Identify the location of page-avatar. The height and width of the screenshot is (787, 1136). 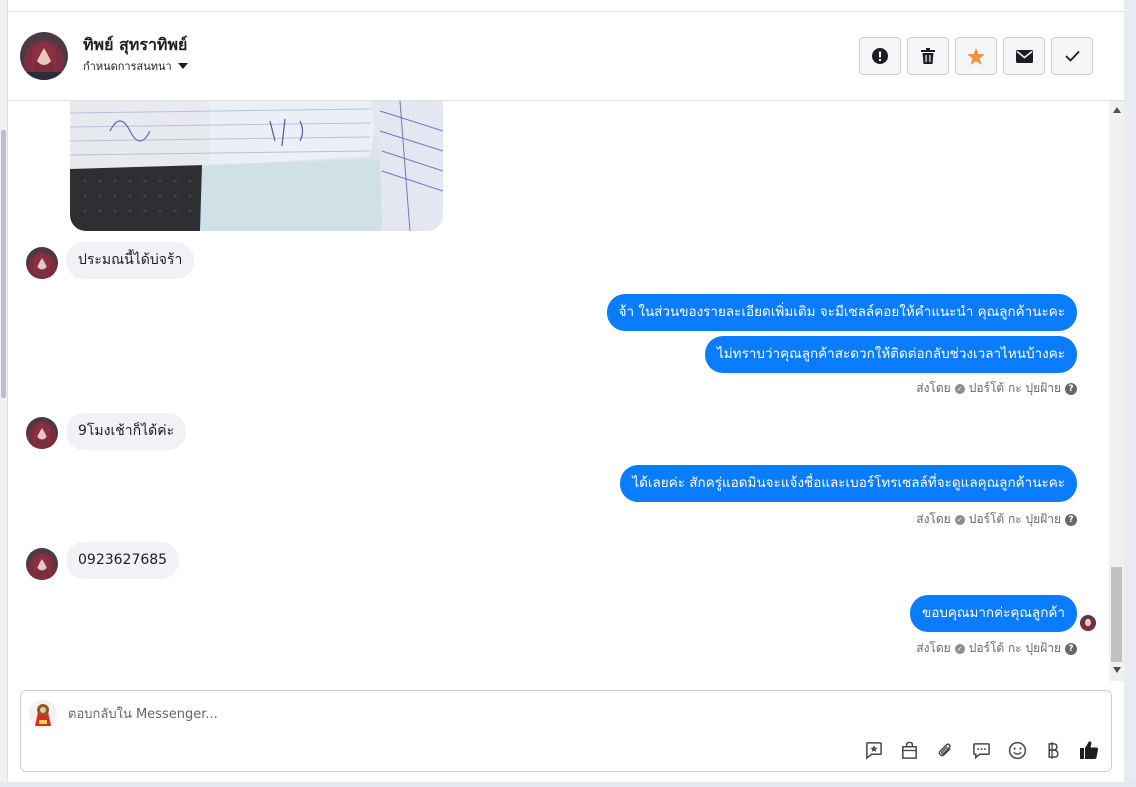
(43, 714).